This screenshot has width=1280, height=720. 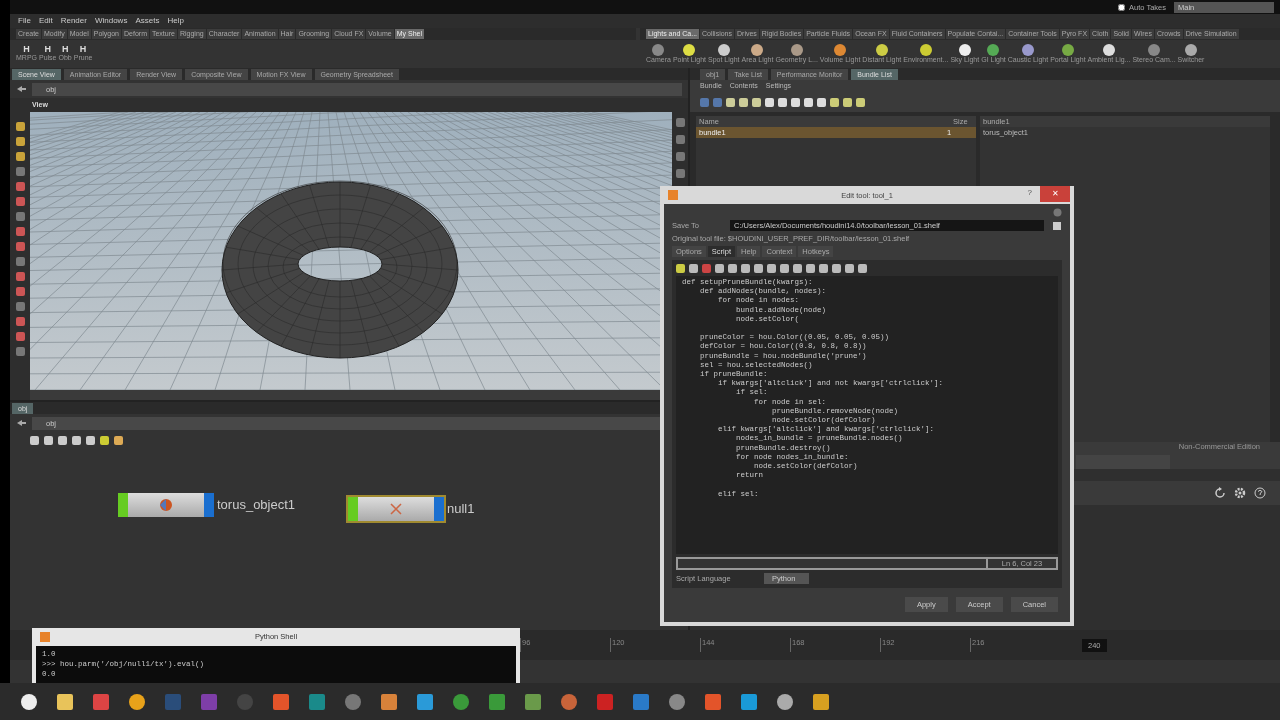 What do you see at coordinates (1057, 225) in the screenshot?
I see `file-icon` at bounding box center [1057, 225].